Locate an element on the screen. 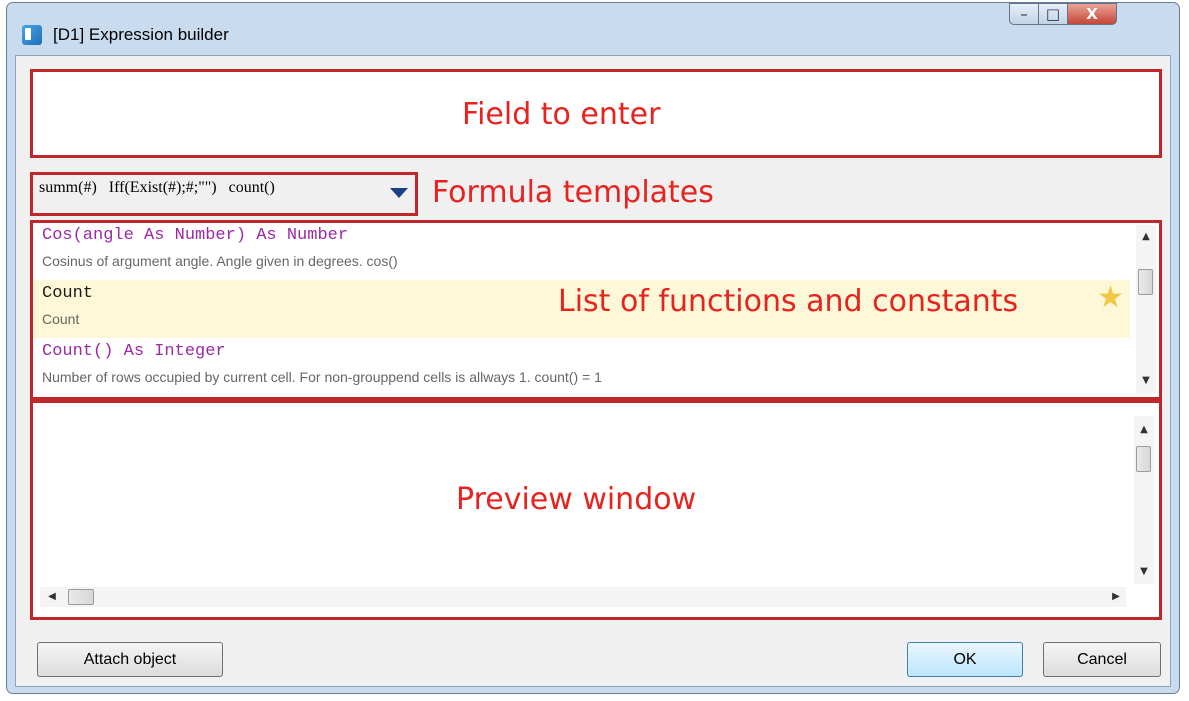 The width and height of the screenshot is (1189, 701). close-button: X is located at coordinates (1092, 14).